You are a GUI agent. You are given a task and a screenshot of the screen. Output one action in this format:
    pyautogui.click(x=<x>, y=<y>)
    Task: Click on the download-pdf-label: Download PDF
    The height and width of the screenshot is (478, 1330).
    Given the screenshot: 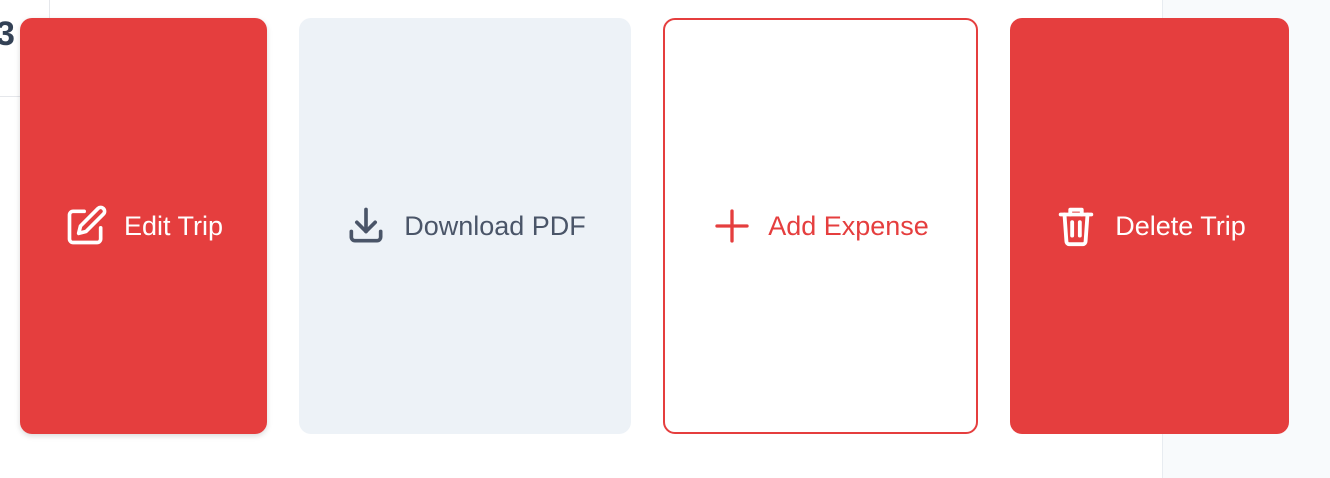 What is the action you would take?
    pyautogui.click(x=495, y=225)
    